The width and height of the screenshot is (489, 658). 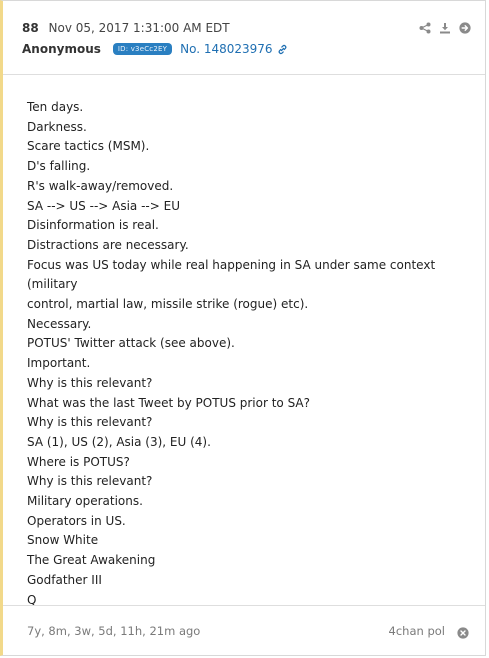 What do you see at coordinates (76, 520) in the screenshot?
I see `body-line: Operators in US.` at bounding box center [76, 520].